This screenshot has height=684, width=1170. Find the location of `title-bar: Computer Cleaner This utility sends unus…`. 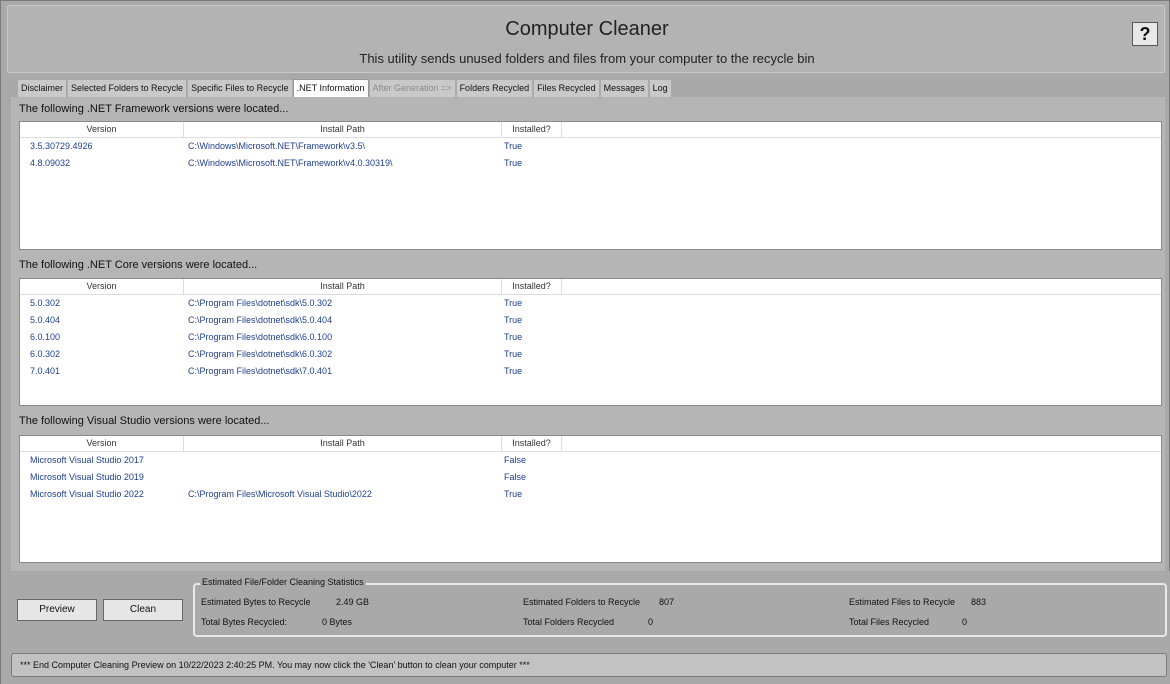

title-bar: Computer Cleaner This utility sends unus… is located at coordinates (586, 39).